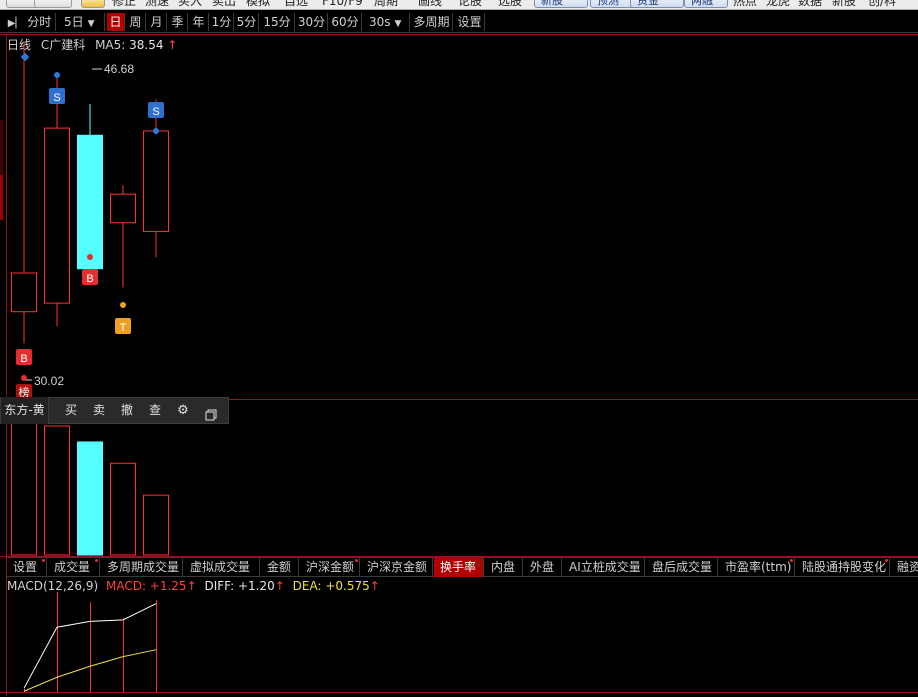 The width and height of the screenshot is (918, 697). Describe the element at coordinates (155, 410) in the screenshot. I see `query-button: 查` at that location.